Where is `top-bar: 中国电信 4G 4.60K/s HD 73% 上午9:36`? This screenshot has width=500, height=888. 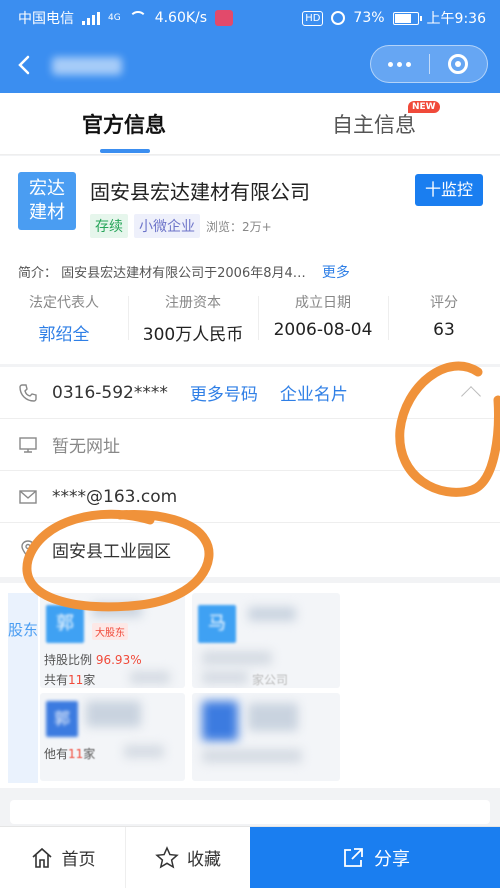
top-bar: 中国电信 4G 4.60K/s HD 73% 上午9:36 is located at coordinates (250, 46).